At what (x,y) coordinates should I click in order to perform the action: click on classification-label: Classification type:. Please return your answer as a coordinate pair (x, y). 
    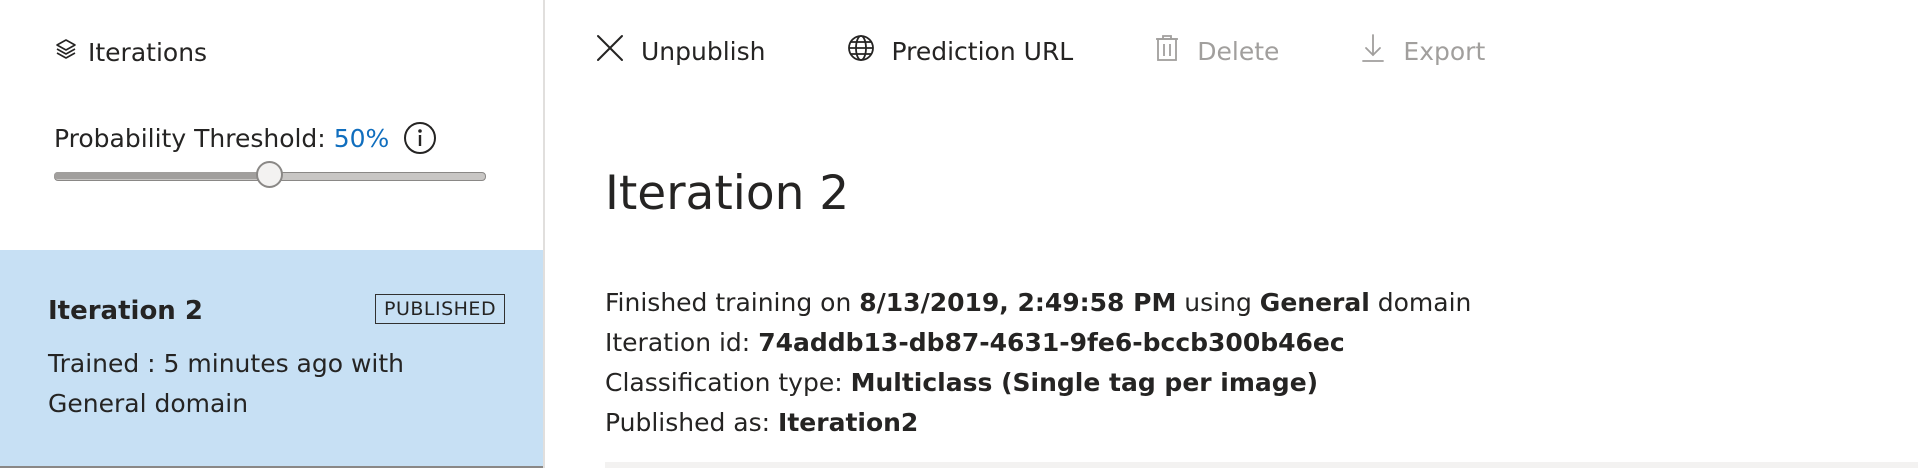
    Looking at the image, I should click on (728, 382).